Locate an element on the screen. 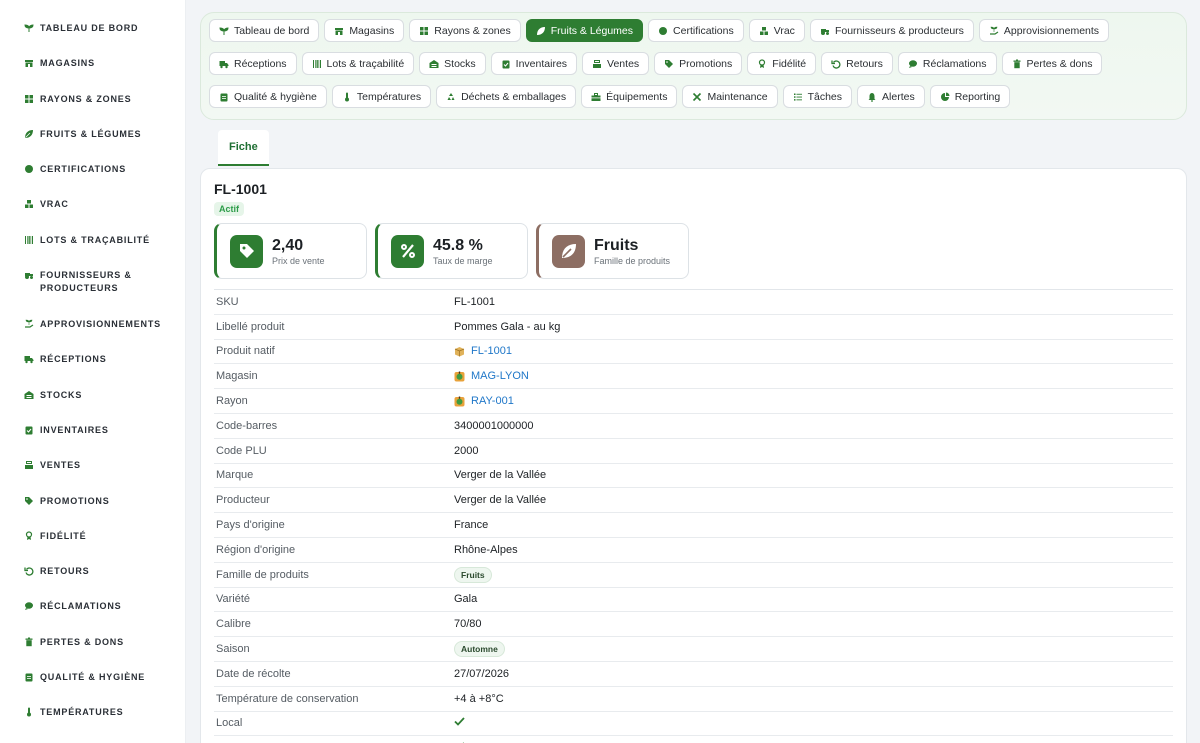  property-row: Variété Gala is located at coordinates (693, 600).